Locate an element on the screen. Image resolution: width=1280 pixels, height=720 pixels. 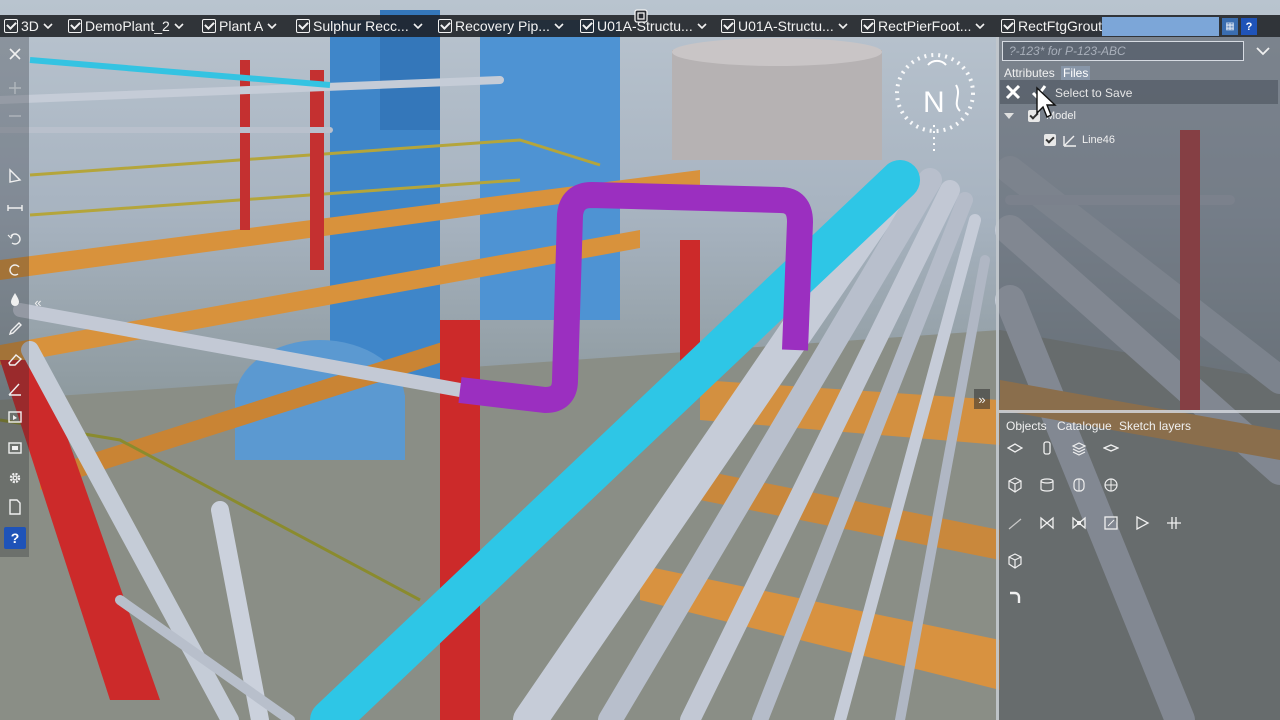
document-icon is located at coordinates (15, 507).